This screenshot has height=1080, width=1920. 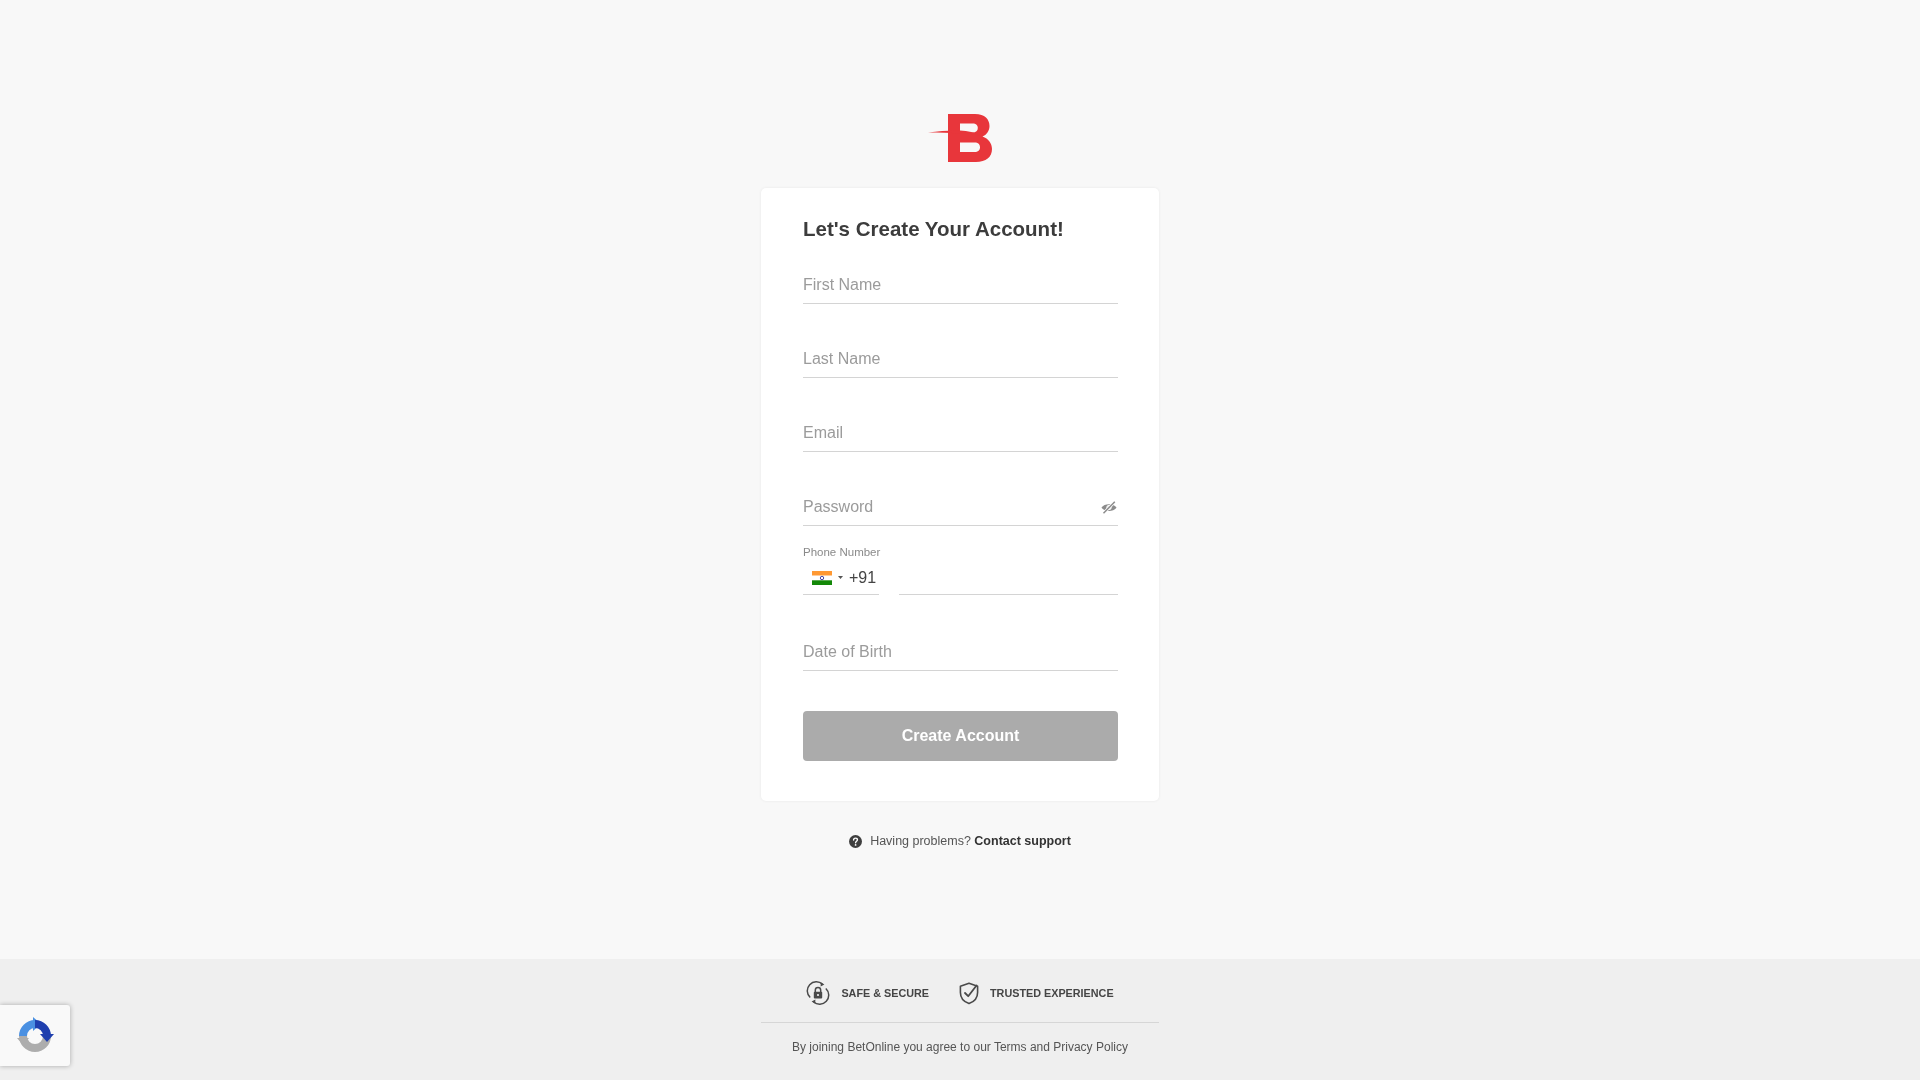 I want to click on input-field: Date of Birth, so click(x=960, y=652).